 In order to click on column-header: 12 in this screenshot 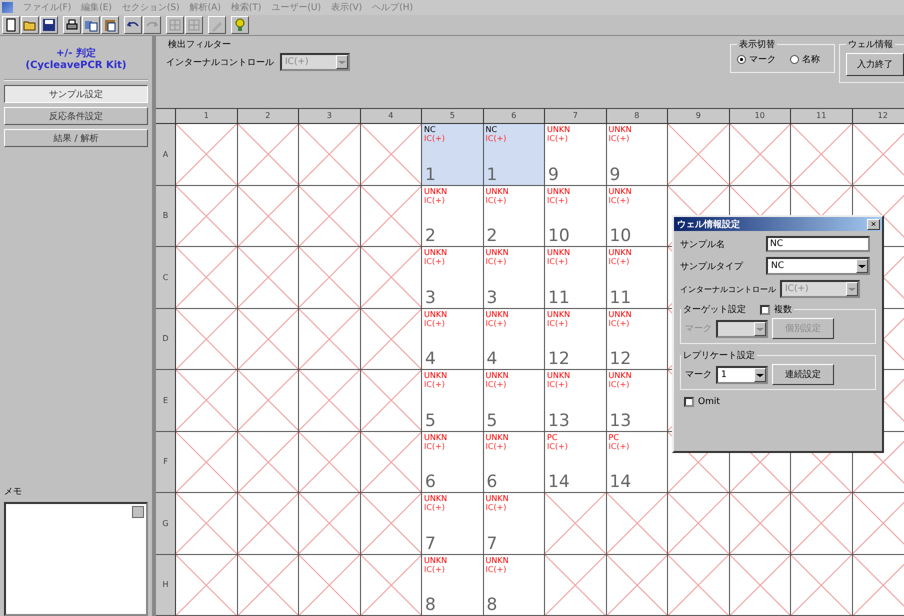, I will do `click(878, 116)`.